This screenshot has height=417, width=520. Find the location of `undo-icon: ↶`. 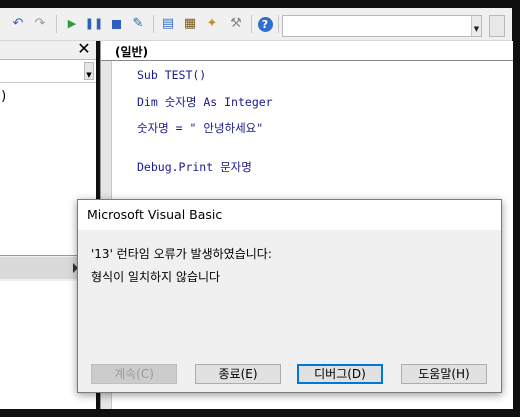

undo-icon: ↶ is located at coordinates (18, 24).